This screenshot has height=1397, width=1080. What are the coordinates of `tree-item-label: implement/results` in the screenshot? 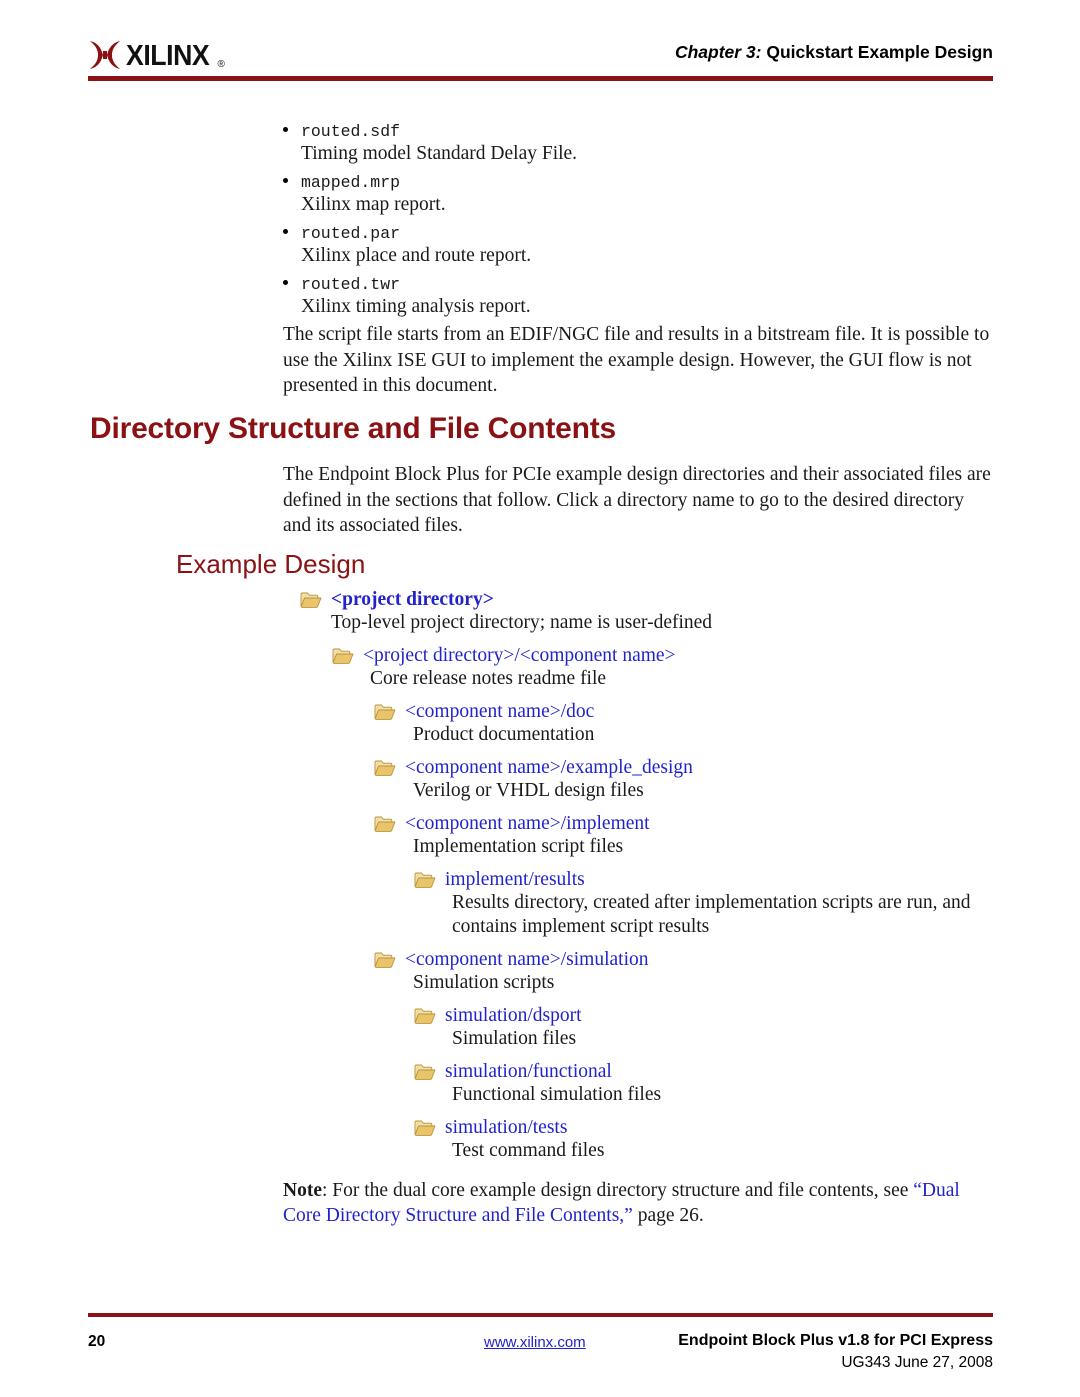 It's located at (515, 879).